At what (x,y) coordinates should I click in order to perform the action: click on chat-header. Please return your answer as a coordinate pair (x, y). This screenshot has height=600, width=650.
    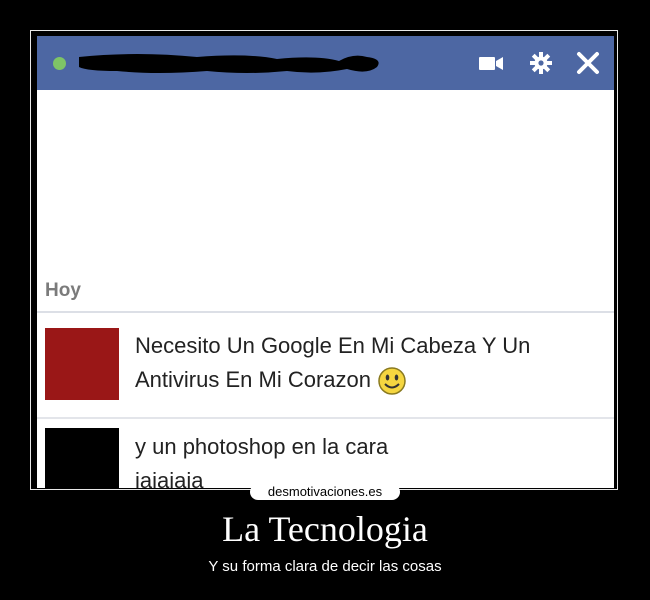
    Looking at the image, I should click on (325, 63).